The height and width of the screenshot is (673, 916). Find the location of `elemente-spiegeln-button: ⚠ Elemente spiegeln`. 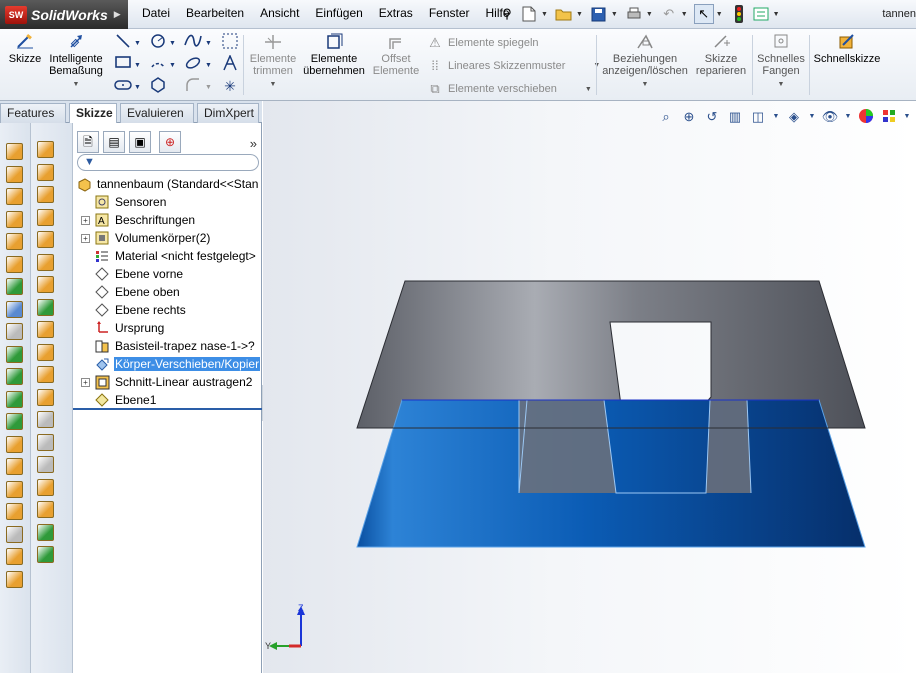

elemente-spiegeln-button: ⚠ Elemente spiegeln is located at coordinates (482, 43).